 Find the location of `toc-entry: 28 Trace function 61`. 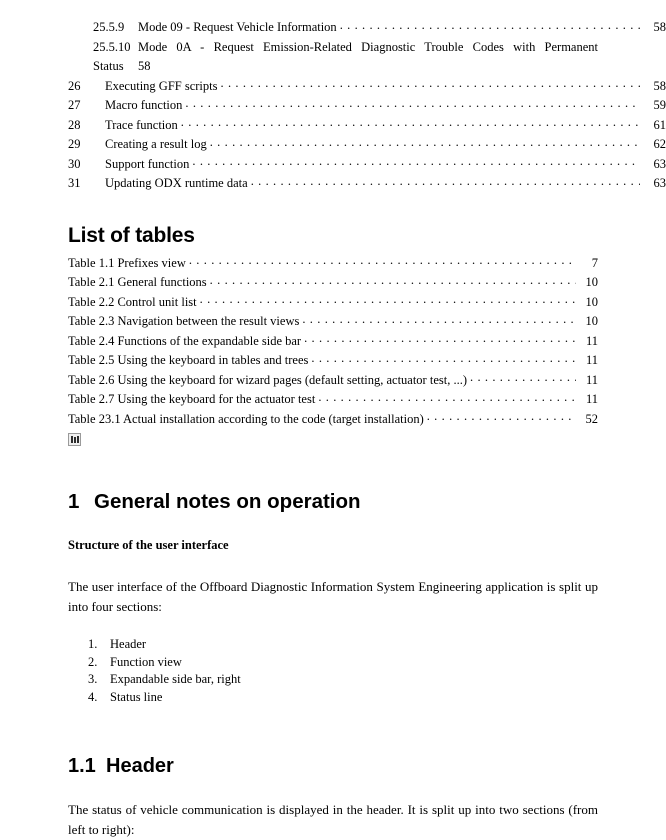

toc-entry: 28 Trace function 61 is located at coordinates (333, 126).